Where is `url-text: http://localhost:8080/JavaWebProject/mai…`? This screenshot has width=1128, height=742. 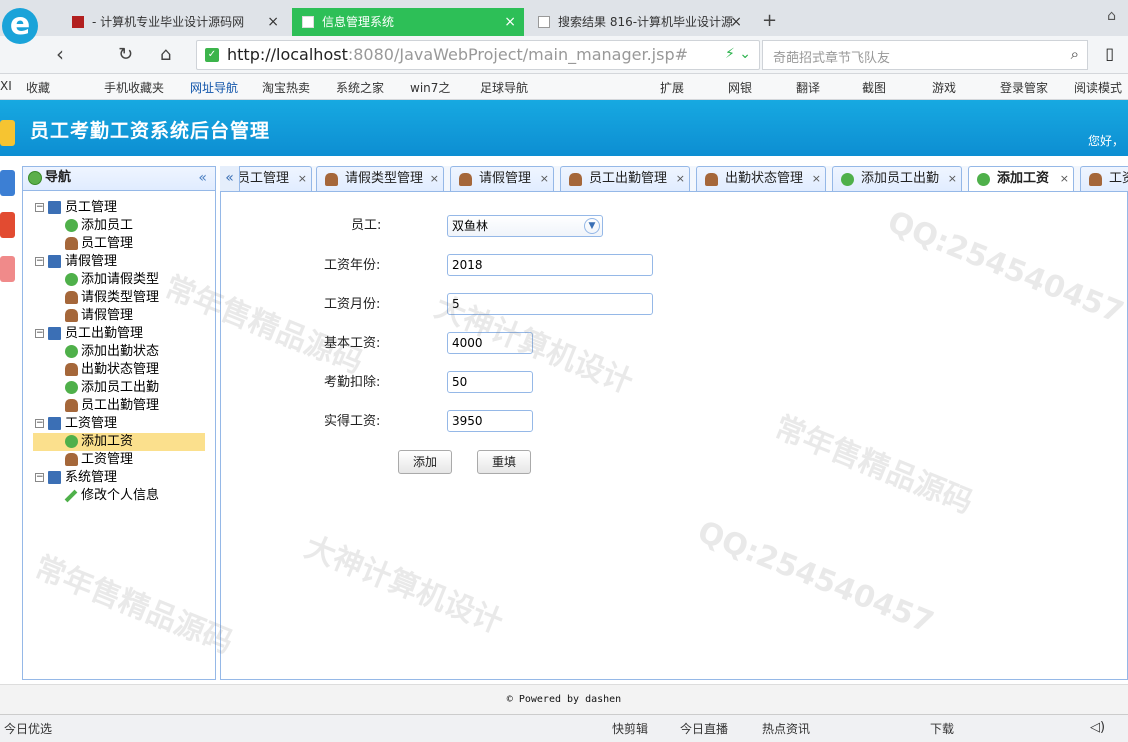
url-text: http://localhost:8080/JavaWebProject/mai… is located at coordinates (457, 54).